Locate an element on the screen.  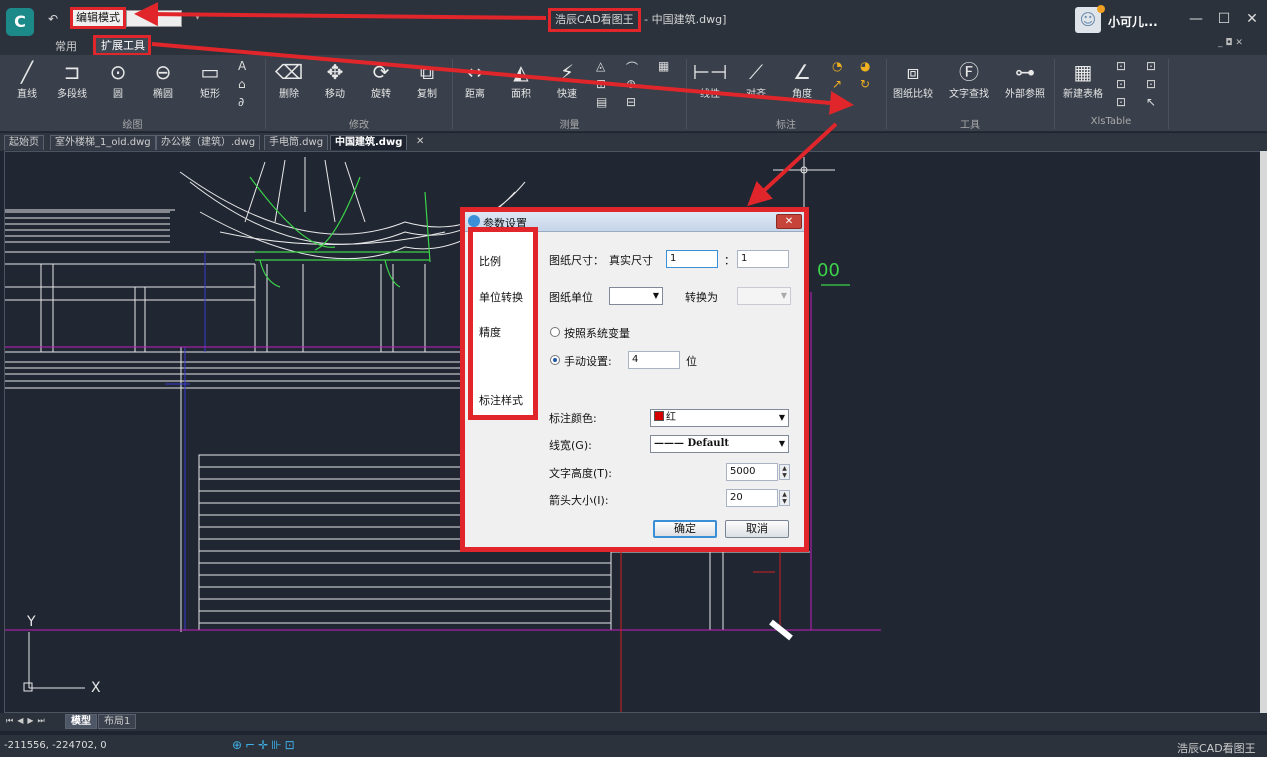
area-tool-button: ◭ 面积 is located at coordinates (521, 79).